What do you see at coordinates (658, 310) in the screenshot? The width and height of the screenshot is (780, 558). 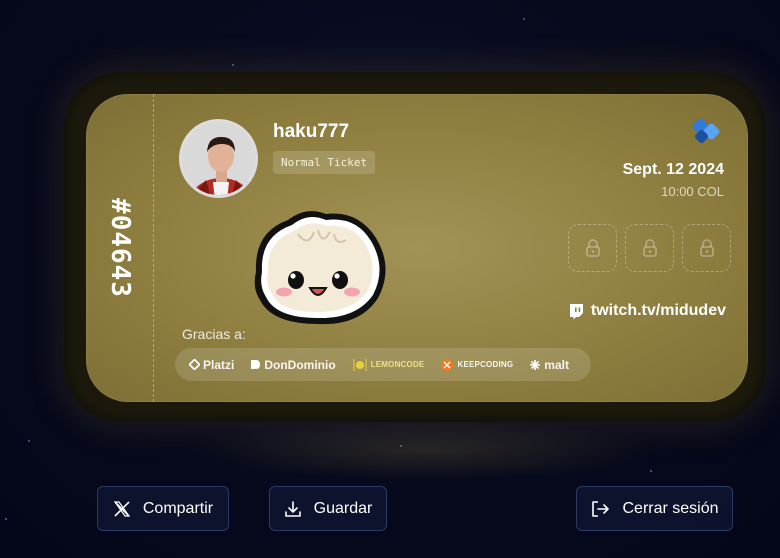 I see `twitch-url: twitch.tv/midudev` at bounding box center [658, 310].